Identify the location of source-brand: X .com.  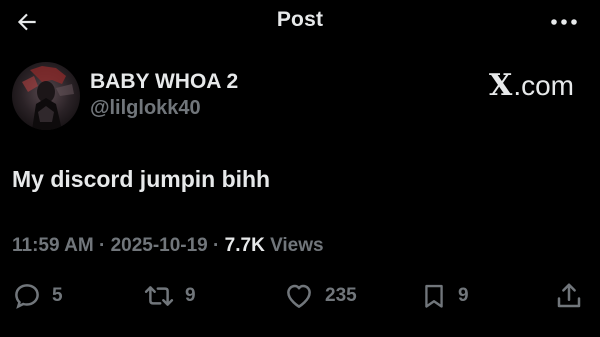
(531, 85).